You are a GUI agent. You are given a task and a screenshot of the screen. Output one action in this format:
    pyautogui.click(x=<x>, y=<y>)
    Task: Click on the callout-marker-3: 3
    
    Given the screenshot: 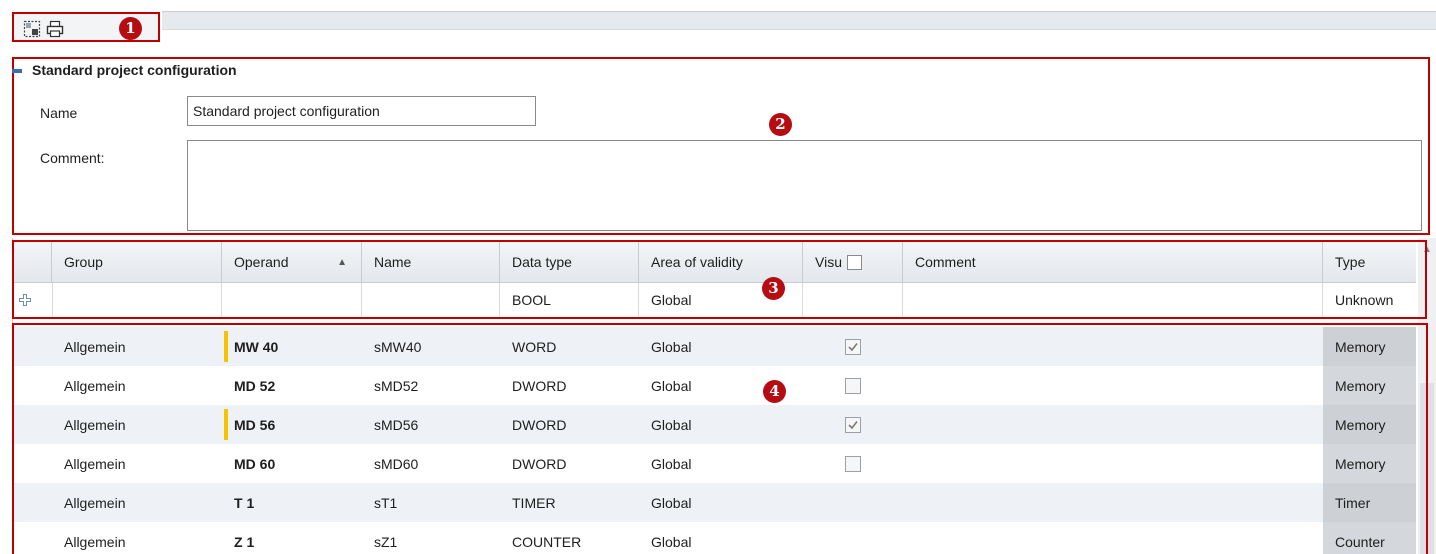 What is the action you would take?
    pyautogui.click(x=773, y=288)
    